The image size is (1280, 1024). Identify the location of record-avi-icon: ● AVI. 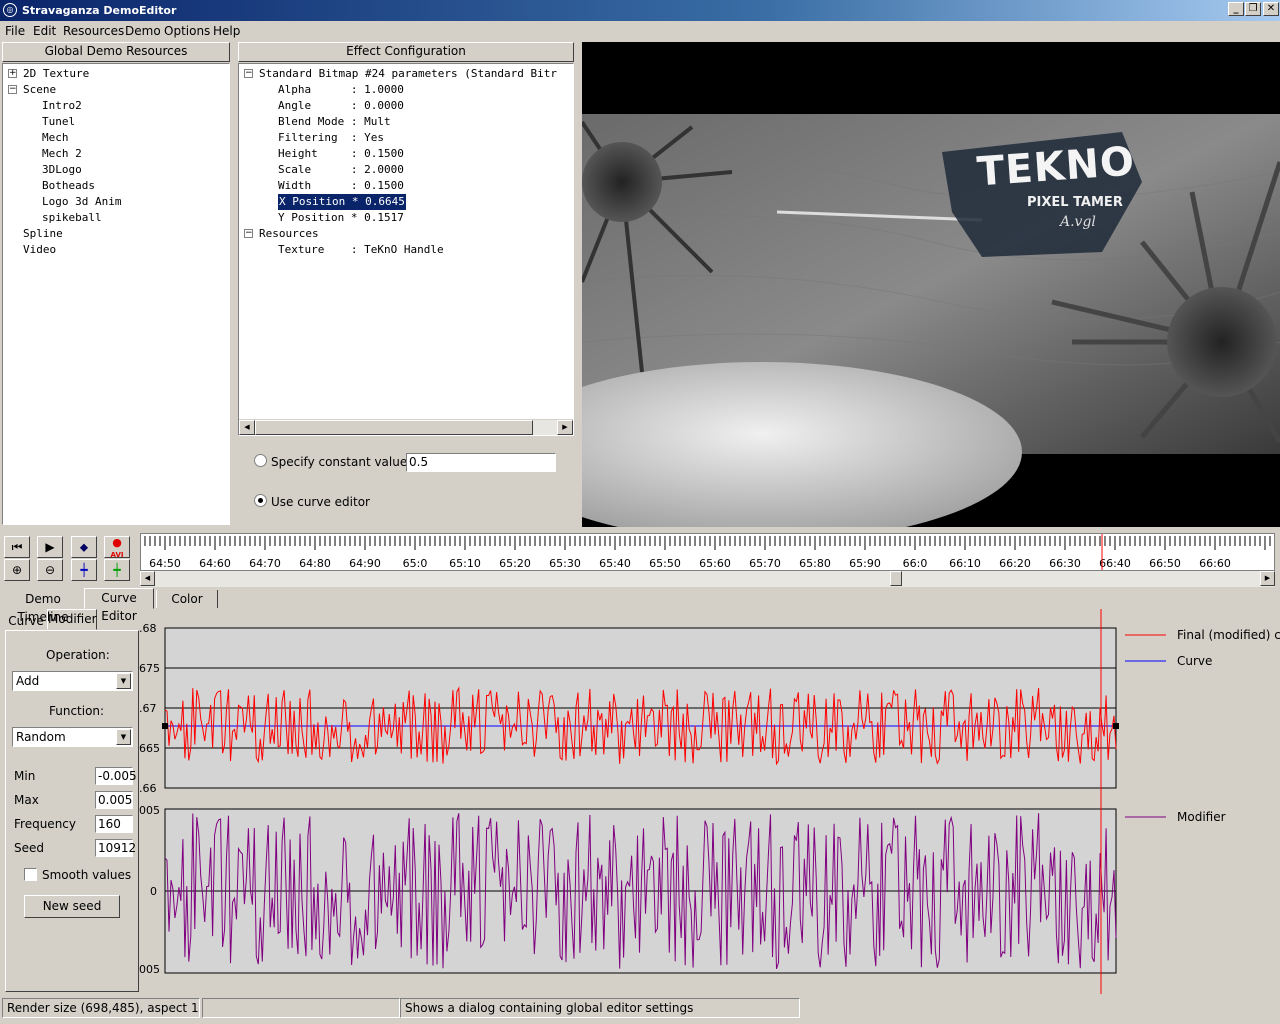
(117, 547).